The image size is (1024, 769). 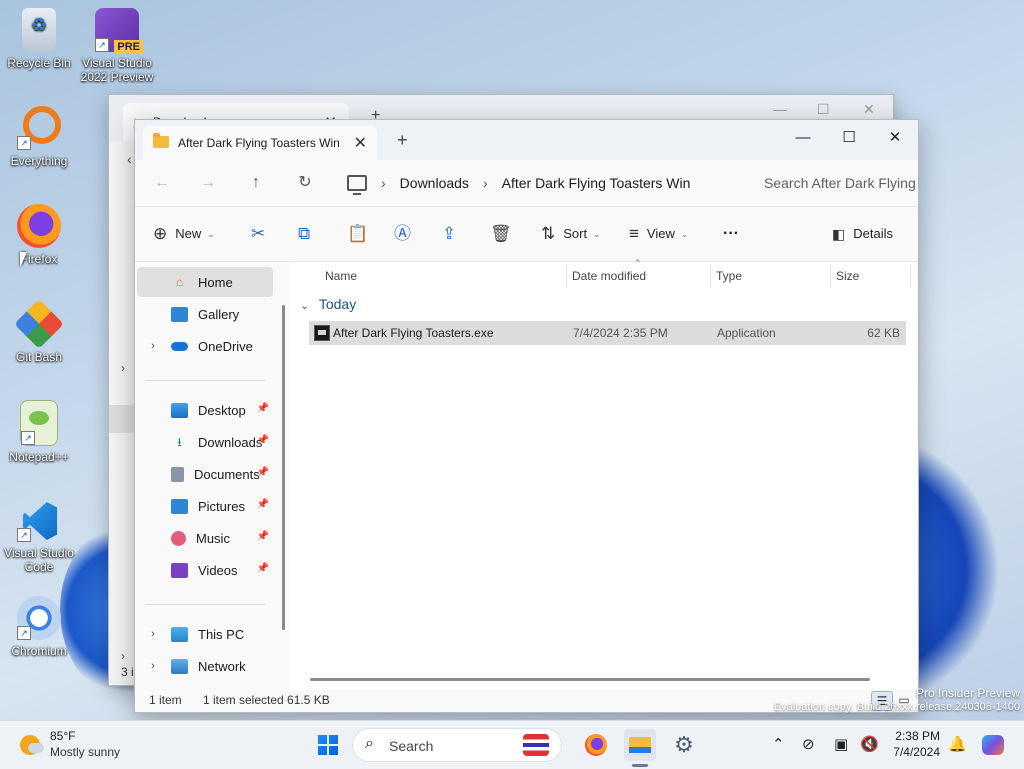 What do you see at coordinates (684, 745) in the screenshot?
I see `taskbar-settings: ⚙` at bounding box center [684, 745].